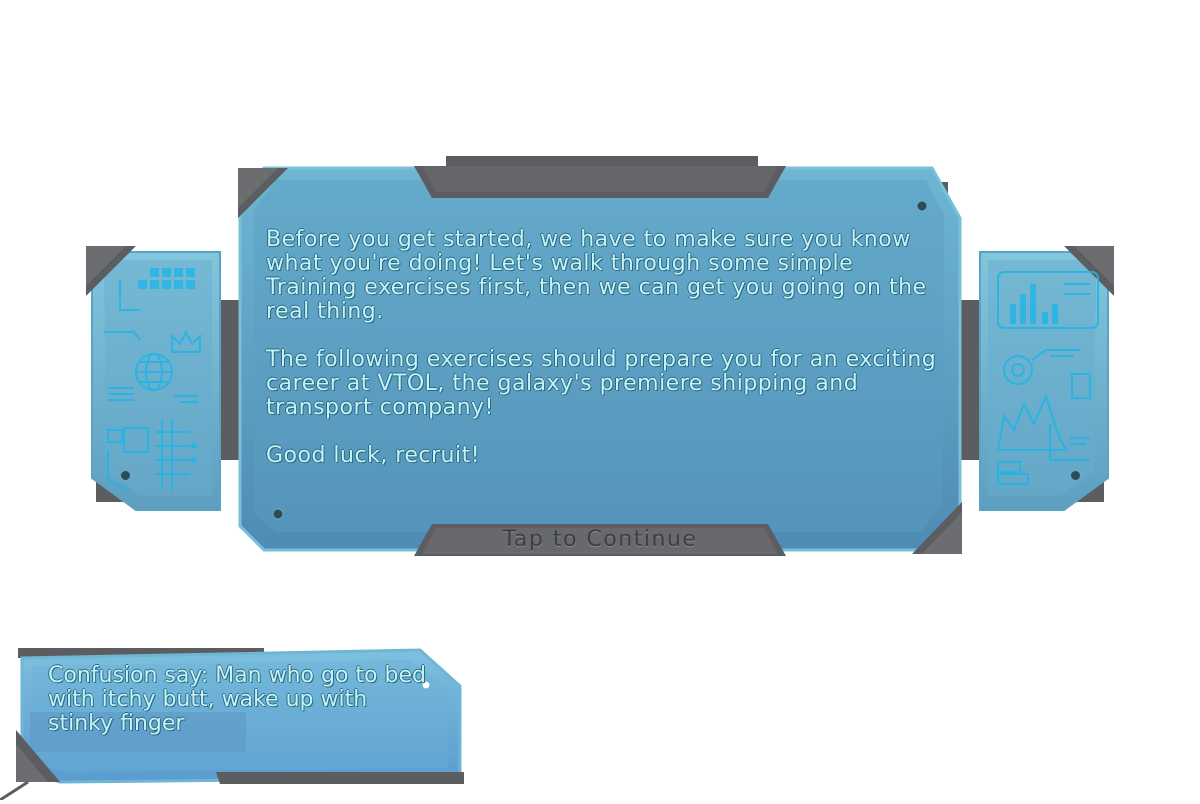 The width and height of the screenshot is (1200, 804). Describe the element at coordinates (152, 456) in the screenshot. I see `circuit-icon` at that location.